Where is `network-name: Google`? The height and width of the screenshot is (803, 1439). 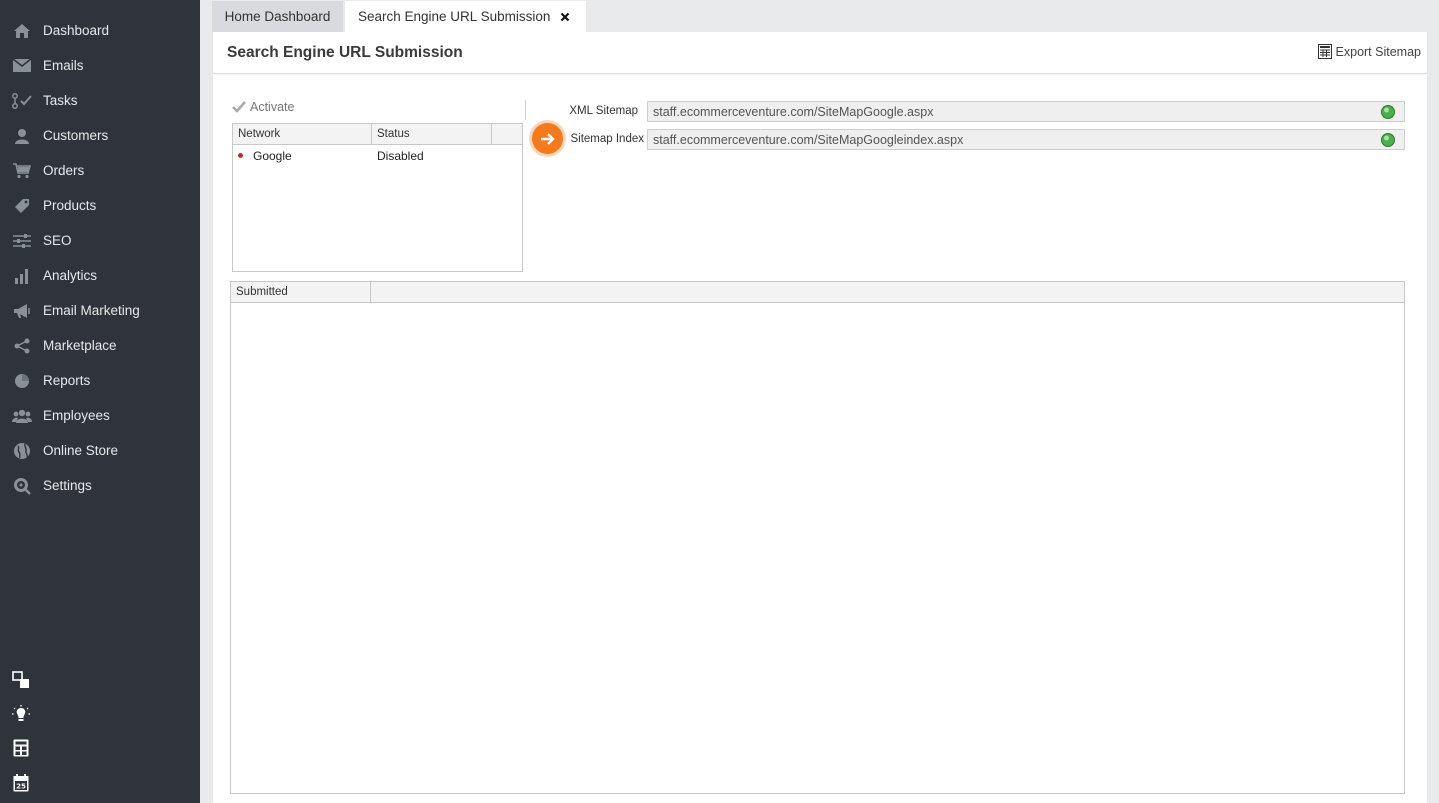
network-name: Google is located at coordinates (272, 156).